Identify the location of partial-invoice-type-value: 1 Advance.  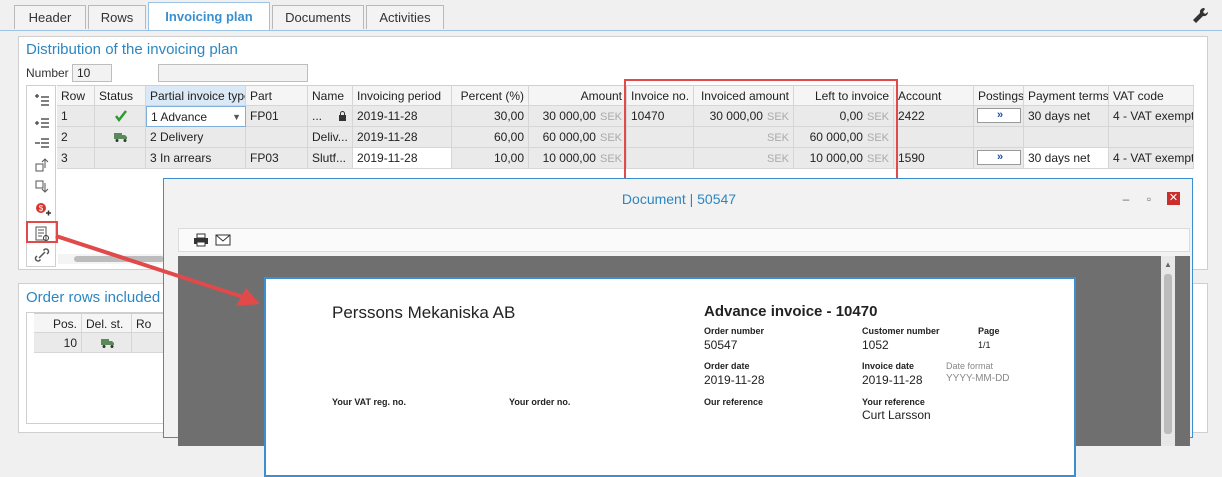
(179, 117).